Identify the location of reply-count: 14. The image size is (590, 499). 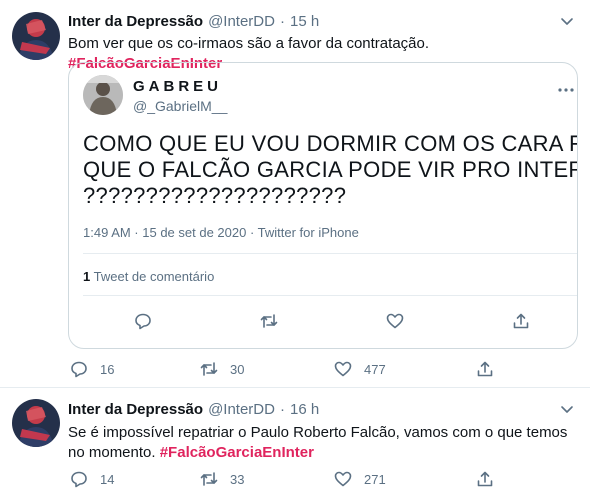
(107, 479).